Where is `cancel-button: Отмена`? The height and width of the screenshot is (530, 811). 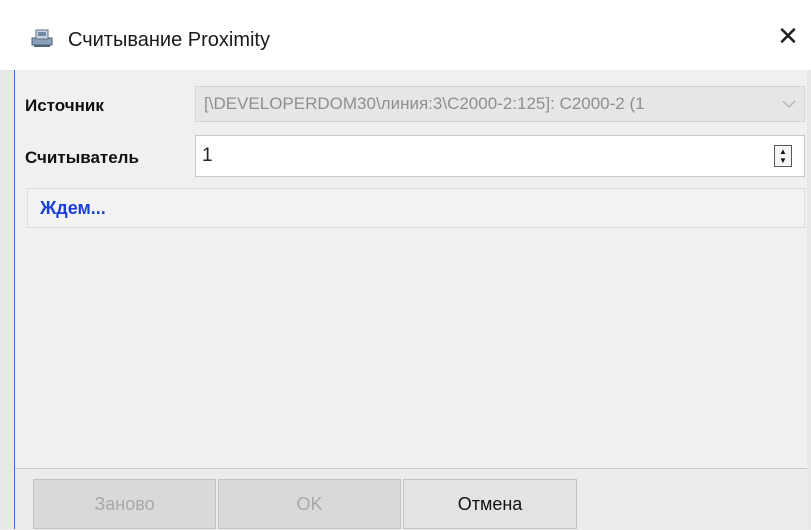
cancel-button: Отмена is located at coordinates (490, 504).